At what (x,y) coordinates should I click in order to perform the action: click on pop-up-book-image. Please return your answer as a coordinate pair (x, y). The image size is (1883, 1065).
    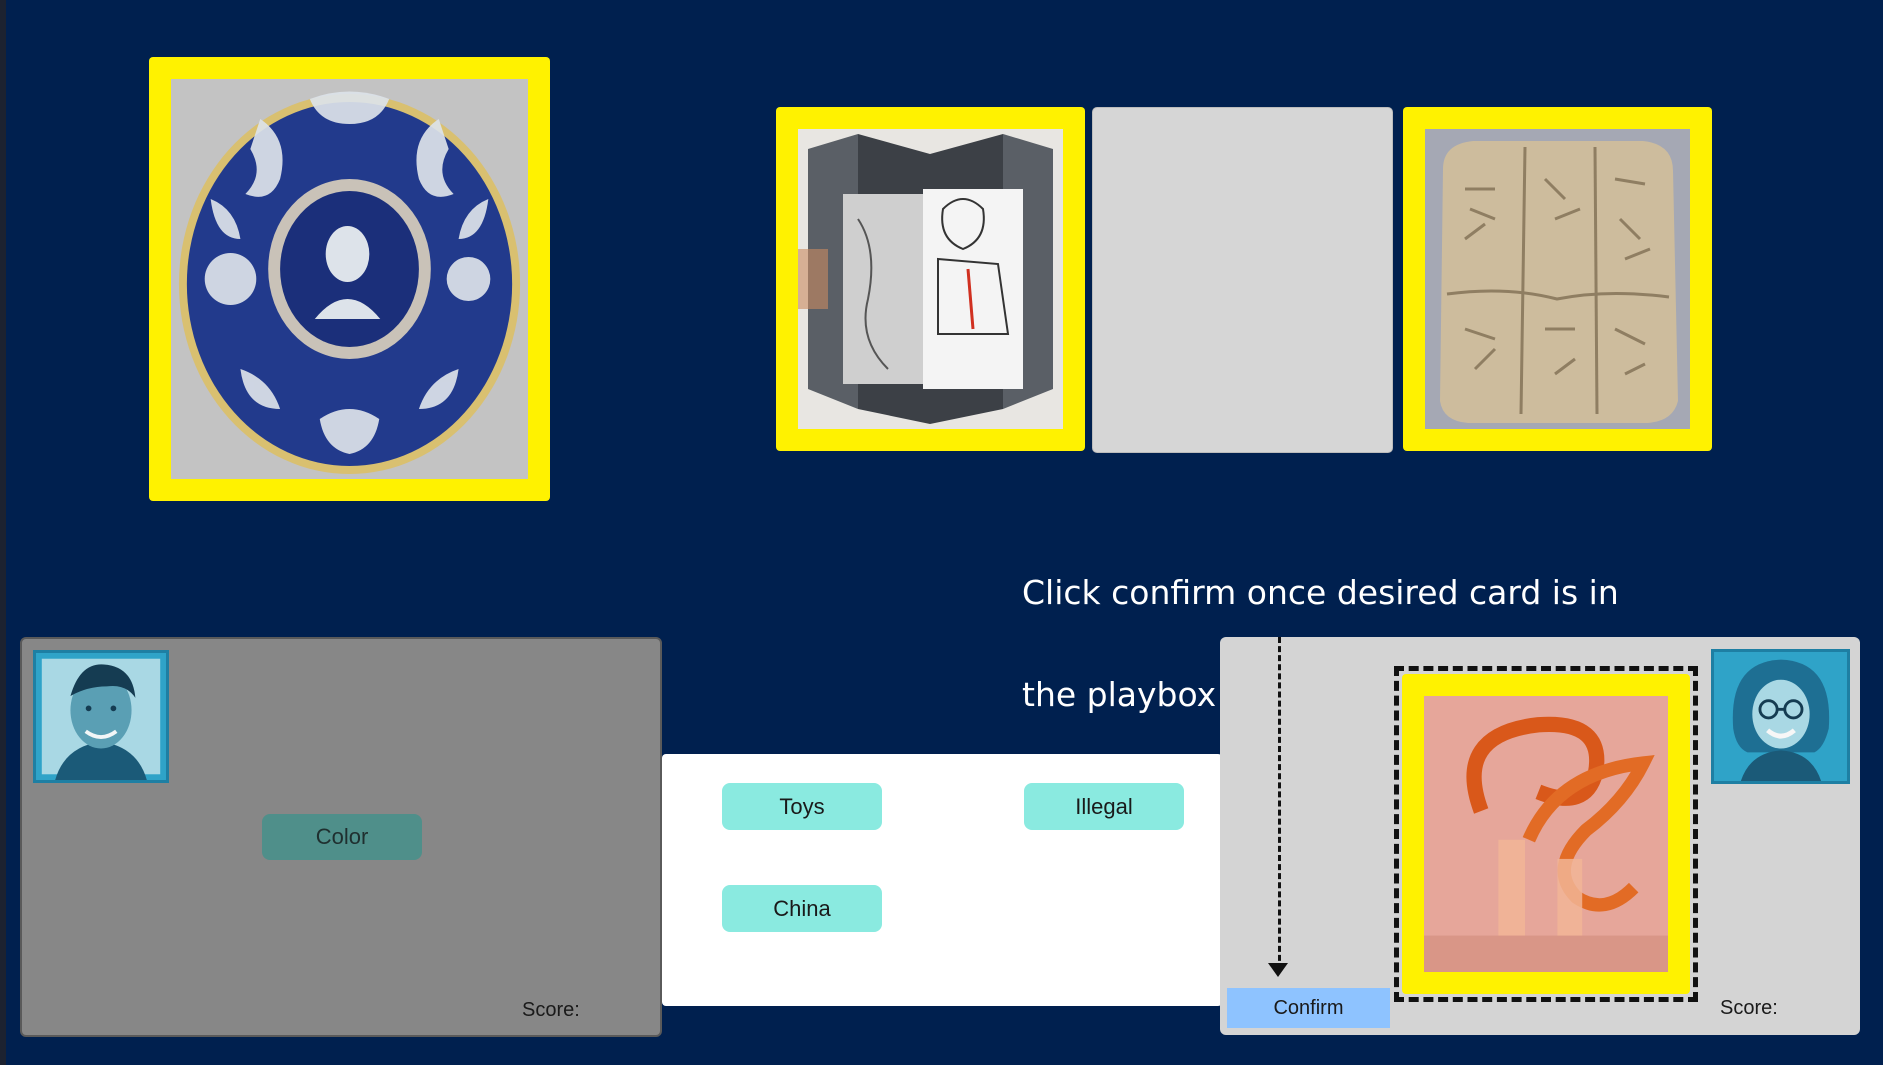
    Looking at the image, I should click on (930, 279).